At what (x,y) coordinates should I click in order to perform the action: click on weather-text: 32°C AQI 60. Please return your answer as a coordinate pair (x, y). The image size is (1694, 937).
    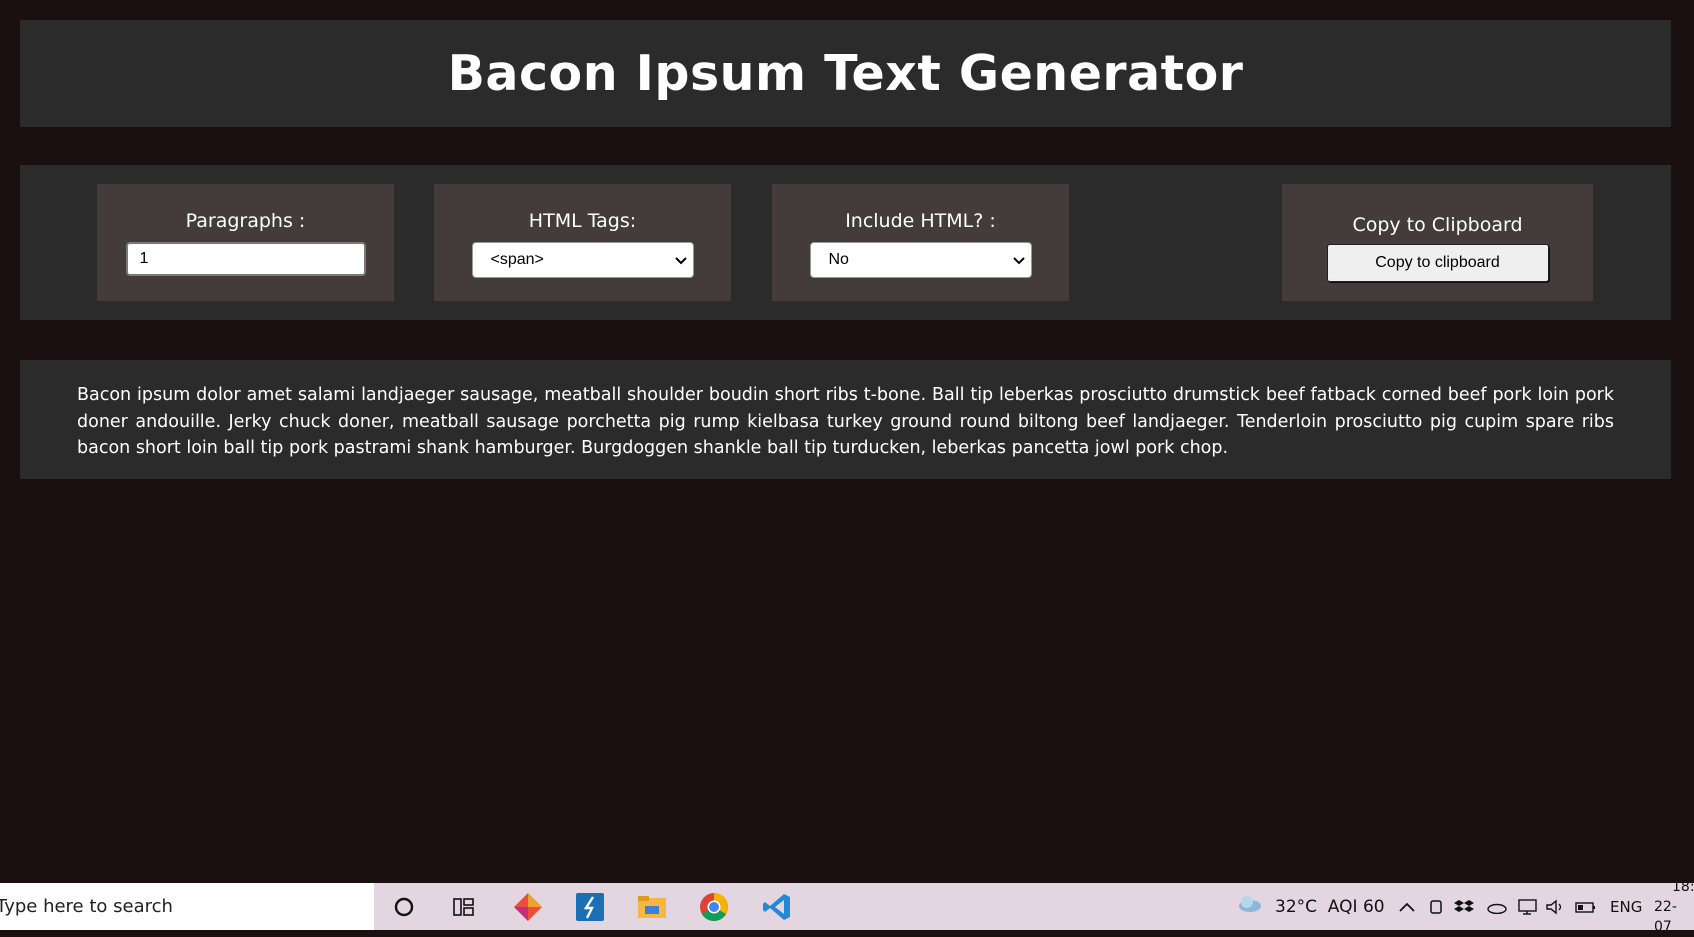
    Looking at the image, I should click on (1330, 906).